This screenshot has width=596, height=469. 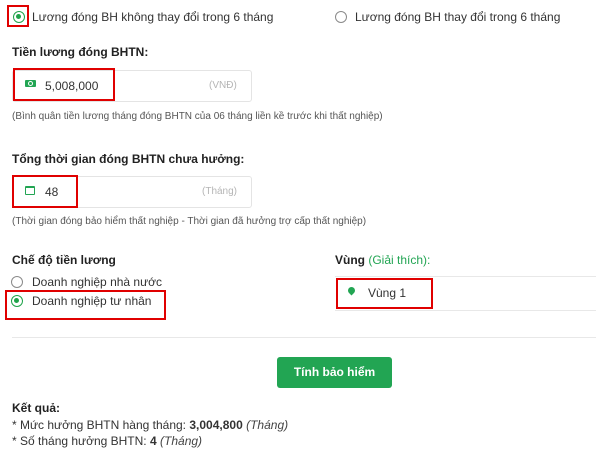 I want to click on calendar-icon, so click(x=30, y=190).